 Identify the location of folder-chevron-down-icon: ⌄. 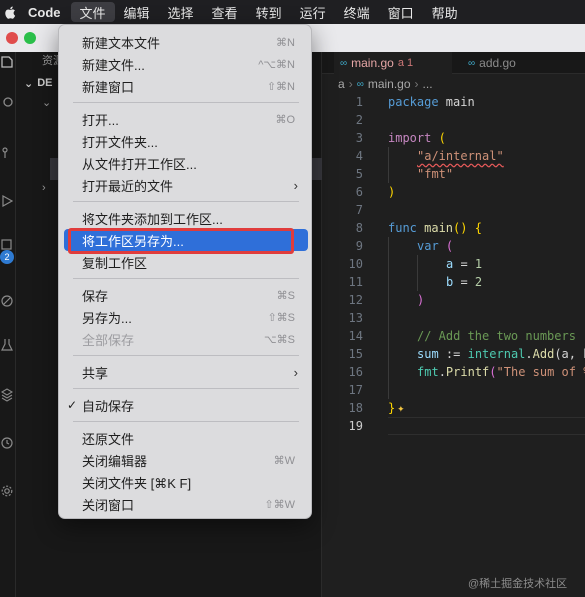
(46, 102).